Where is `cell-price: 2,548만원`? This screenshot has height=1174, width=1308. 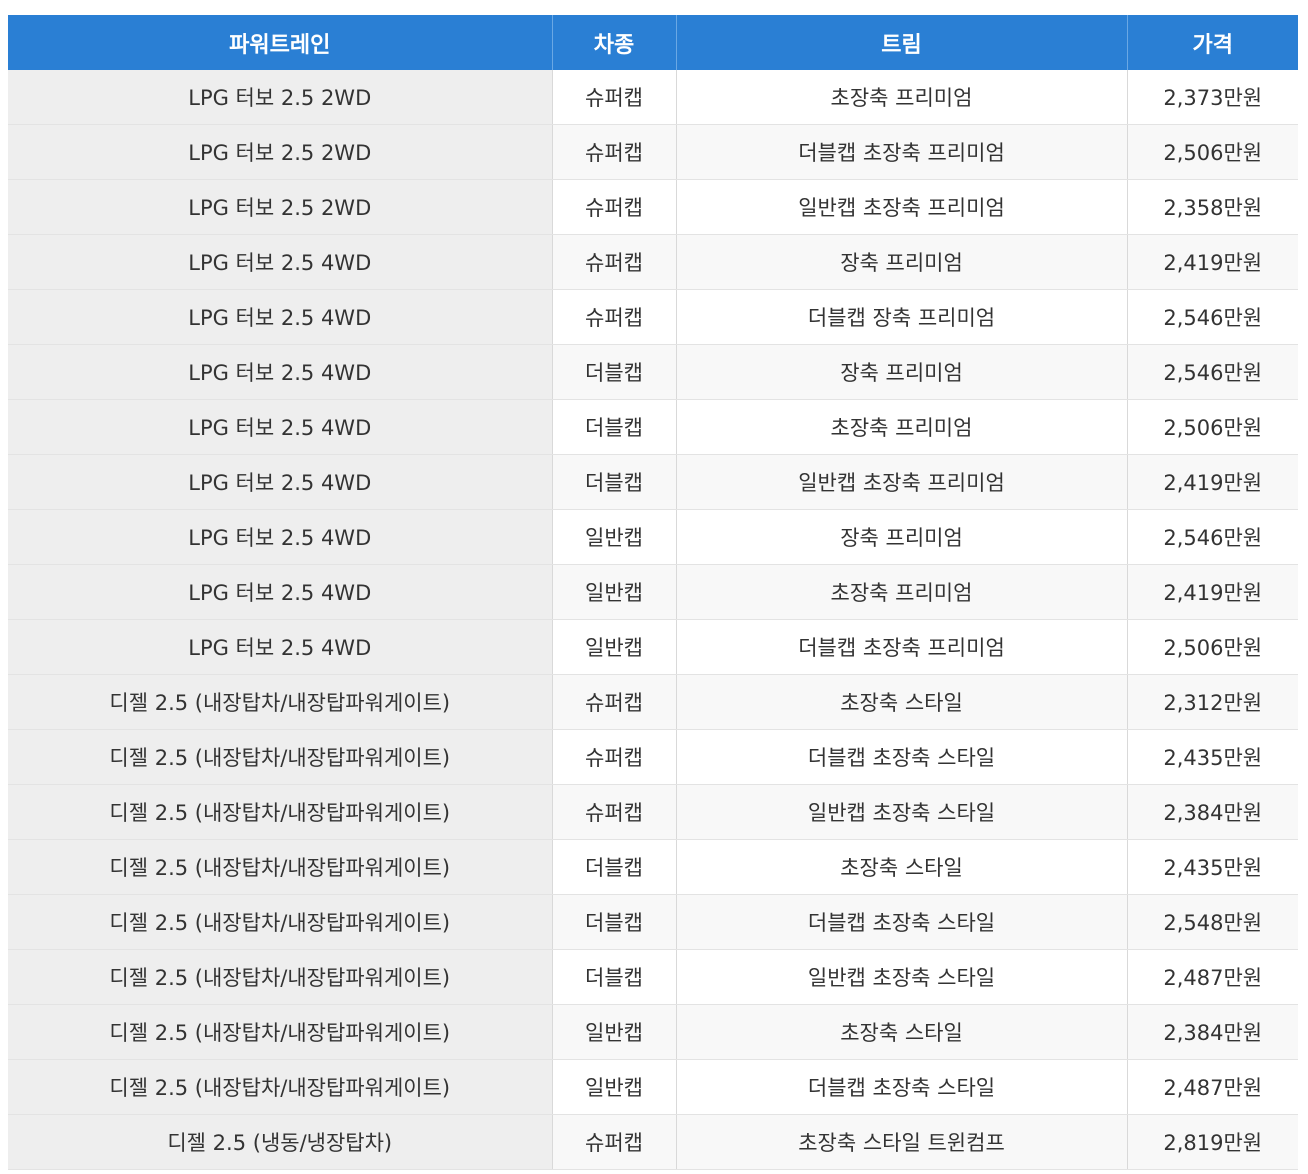
cell-price: 2,548만원 is located at coordinates (1212, 922).